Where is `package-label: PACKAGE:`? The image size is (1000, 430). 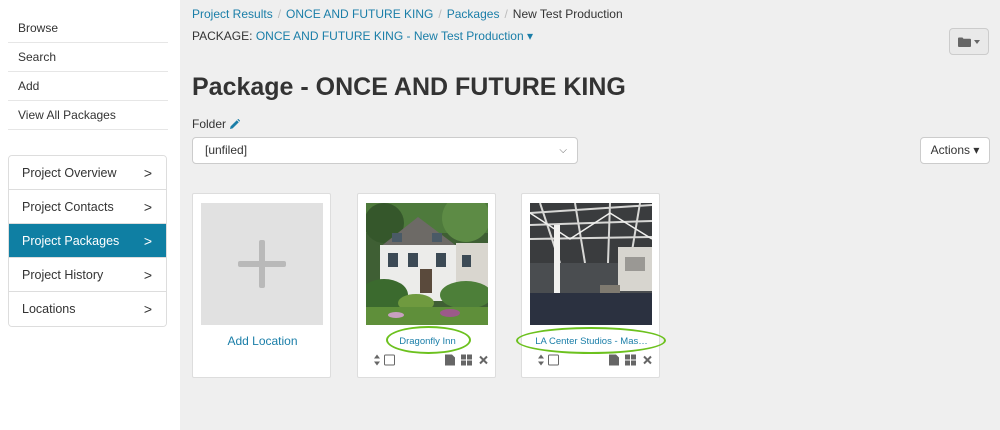 package-label: PACKAGE: is located at coordinates (222, 36).